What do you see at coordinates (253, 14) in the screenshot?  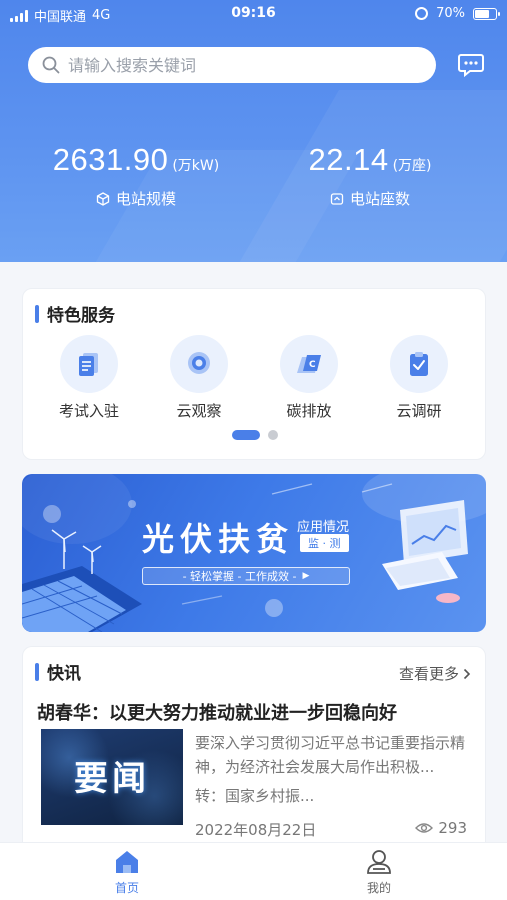 I see `status-bar: 中国联通 4G 09:16 70%` at bounding box center [253, 14].